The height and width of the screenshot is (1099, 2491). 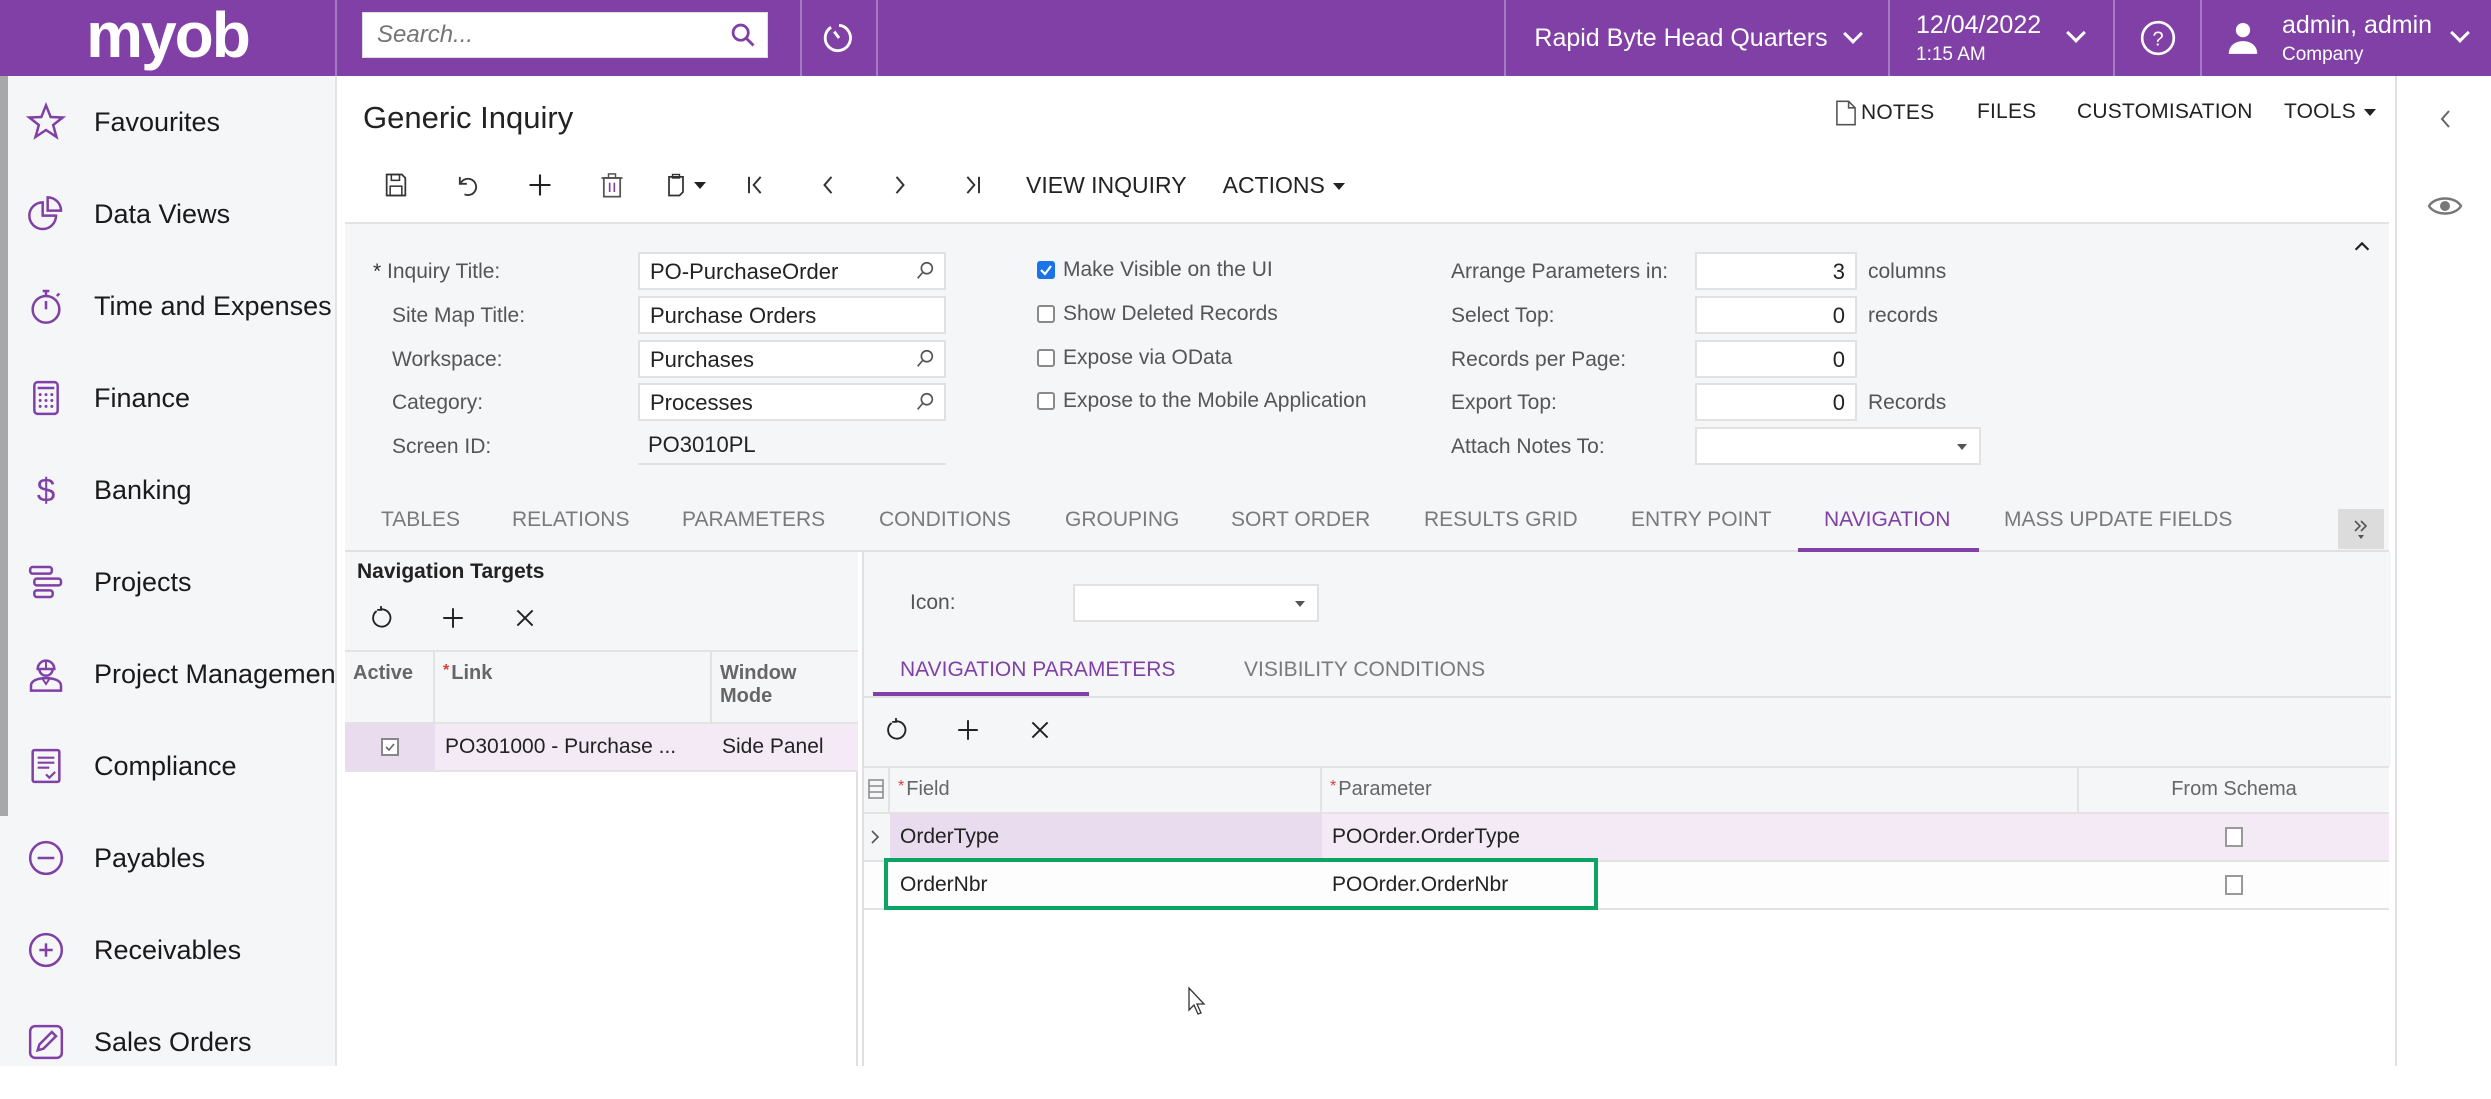 I want to click on sidebar-item-data-views: Data Views, so click(x=171, y=214).